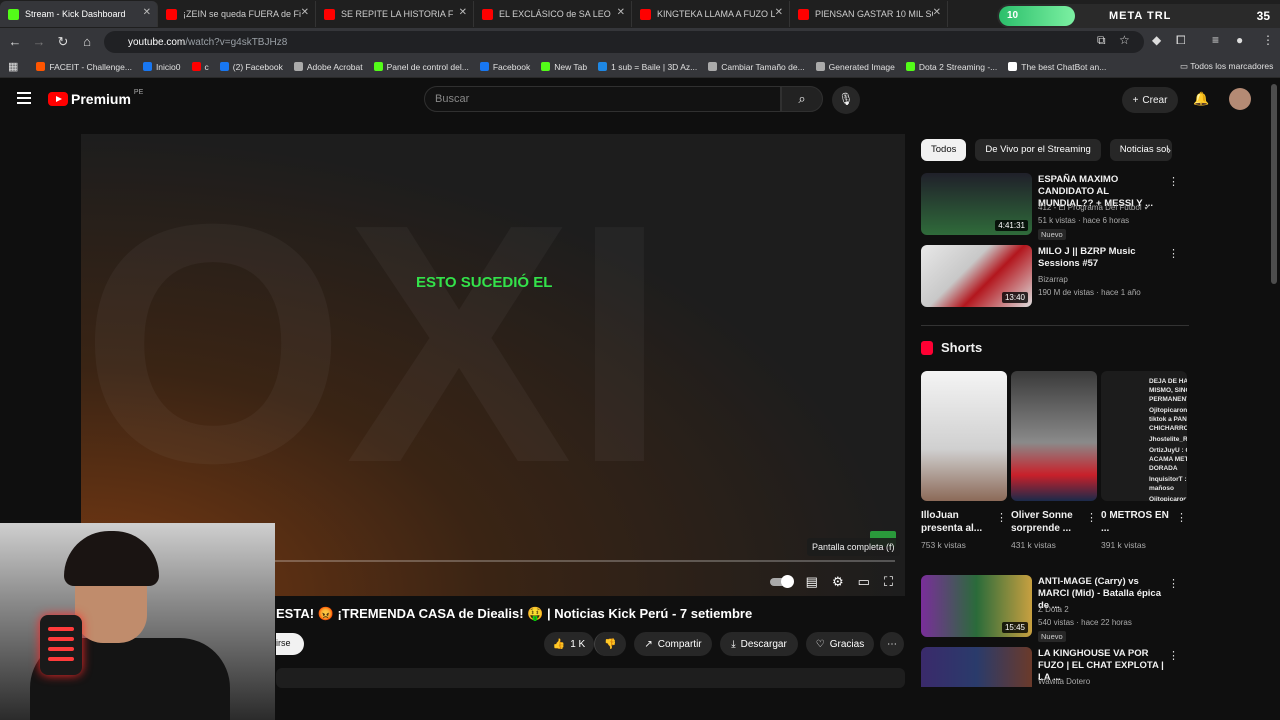 The width and height of the screenshot is (1280, 720). What do you see at coordinates (888, 582) in the screenshot?
I see `fullscreen-icon: ⛶` at bounding box center [888, 582].